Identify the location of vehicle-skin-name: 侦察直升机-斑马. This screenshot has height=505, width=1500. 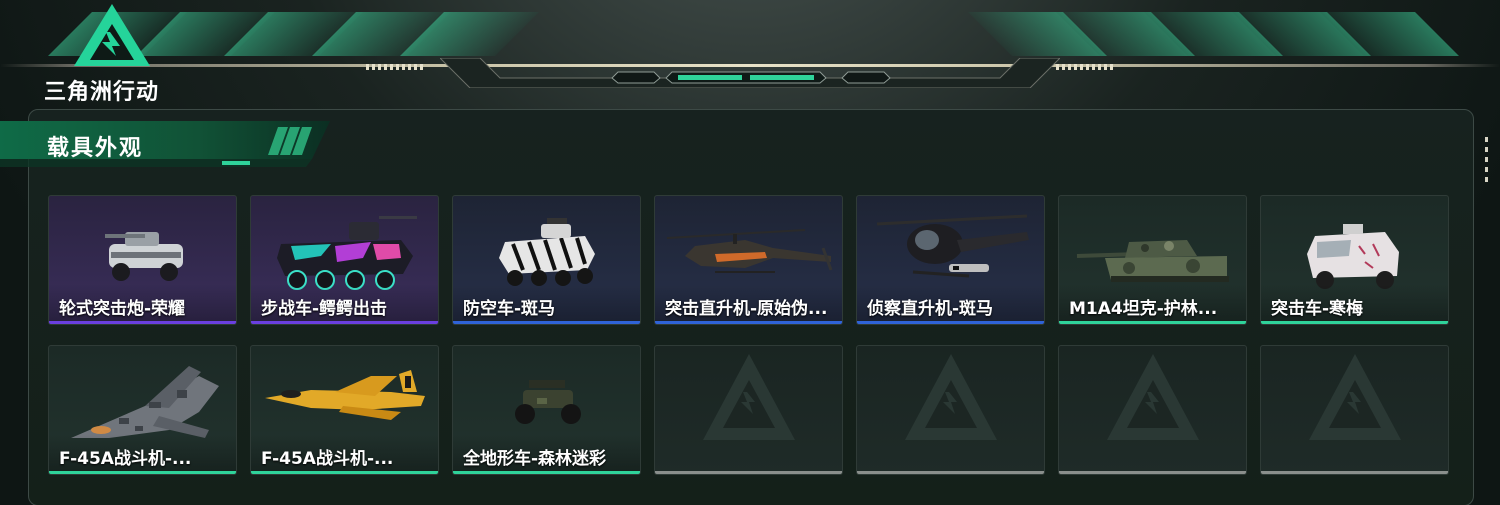
(930, 309).